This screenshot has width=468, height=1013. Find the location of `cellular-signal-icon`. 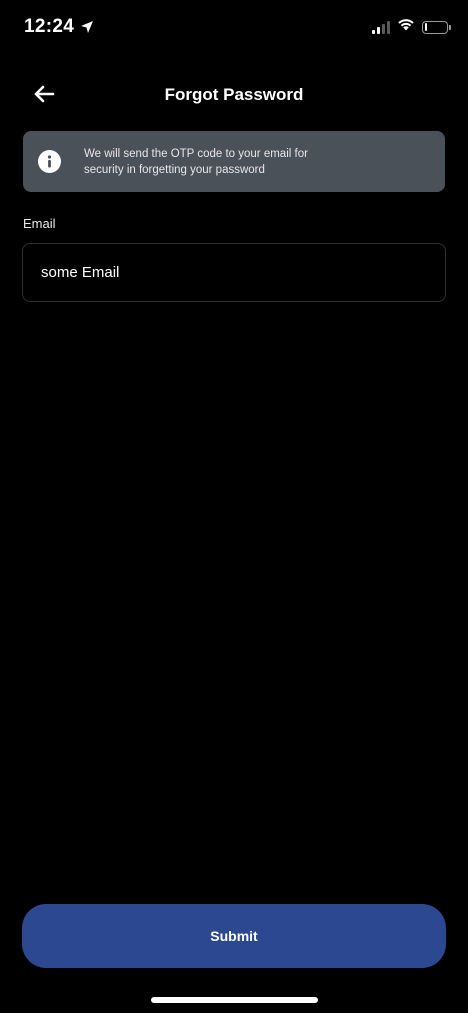

cellular-signal-icon is located at coordinates (381, 27).